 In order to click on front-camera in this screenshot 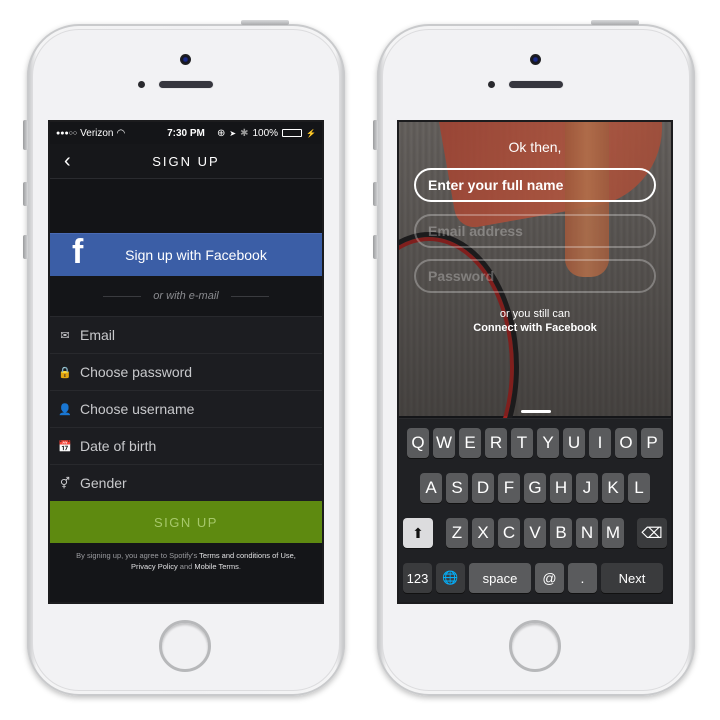, I will do `click(185, 59)`.